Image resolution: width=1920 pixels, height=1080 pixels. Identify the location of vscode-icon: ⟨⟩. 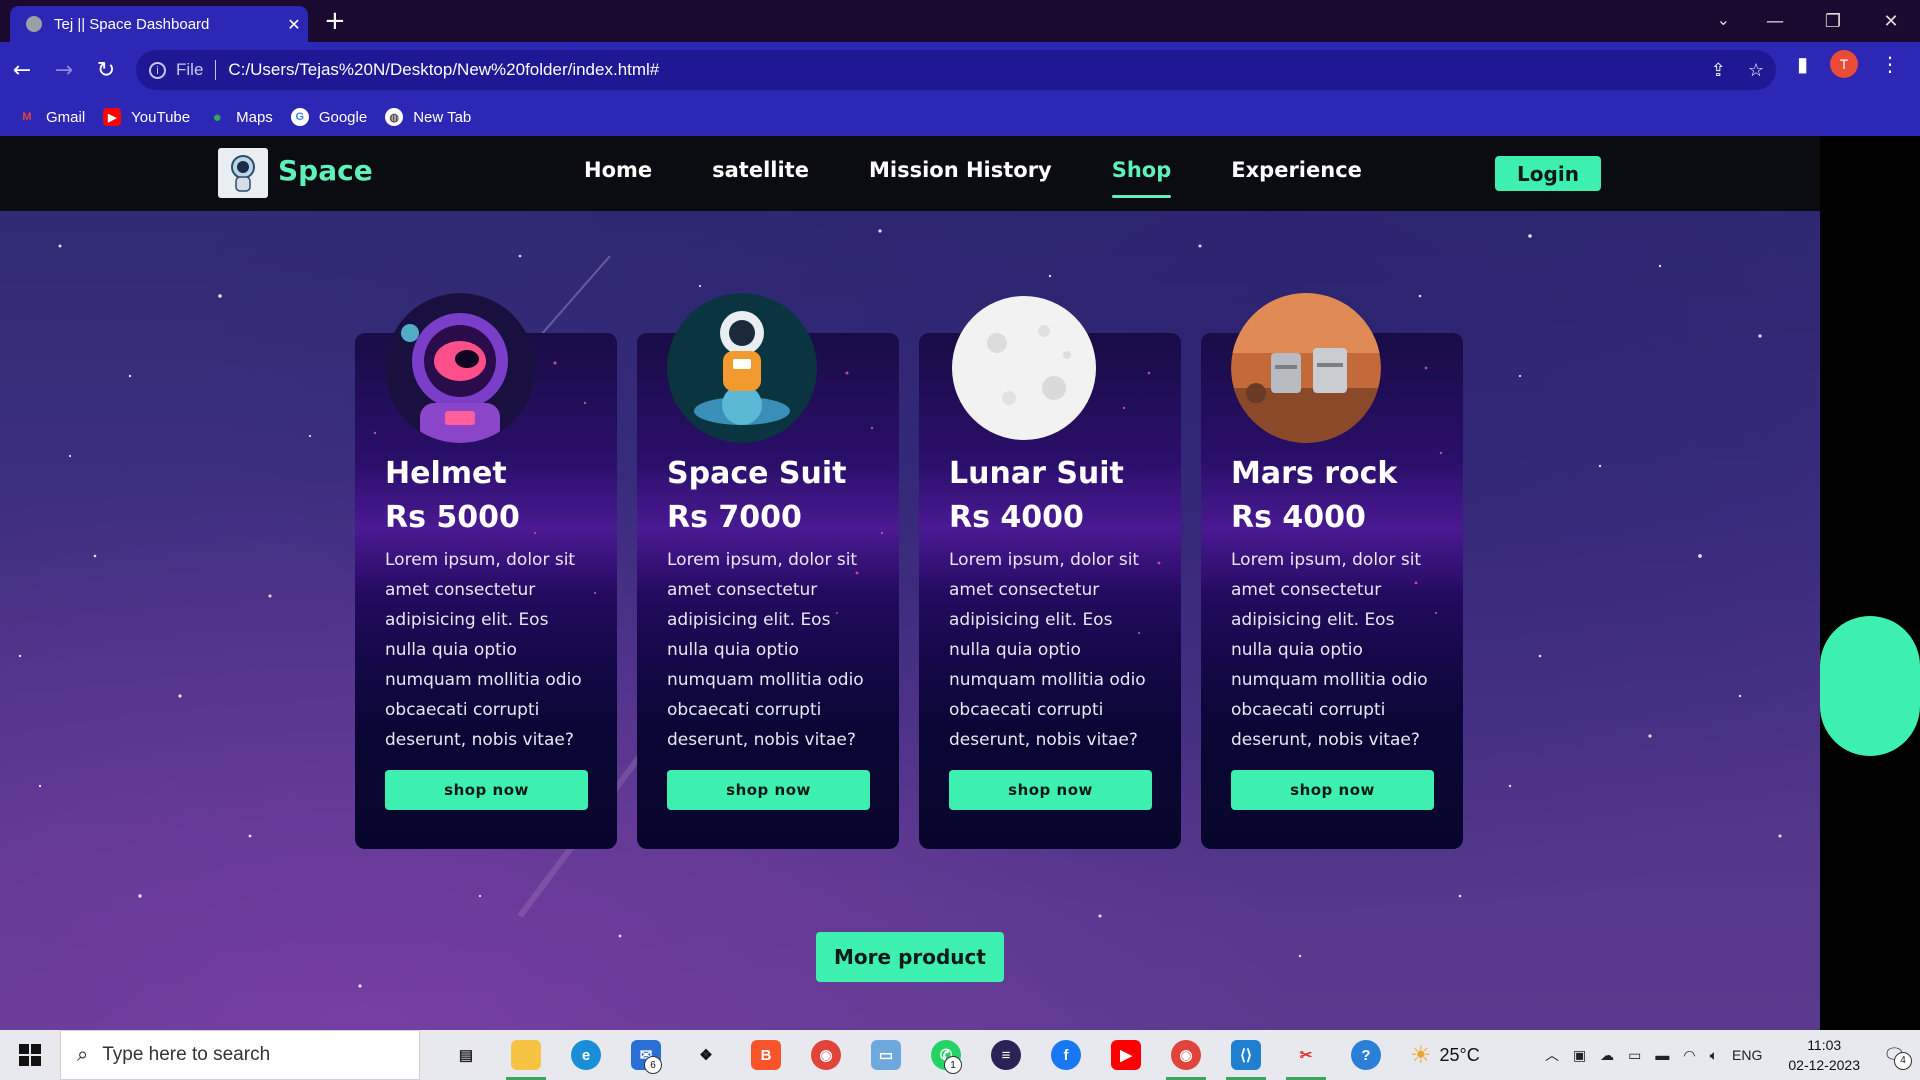
(1246, 1055).